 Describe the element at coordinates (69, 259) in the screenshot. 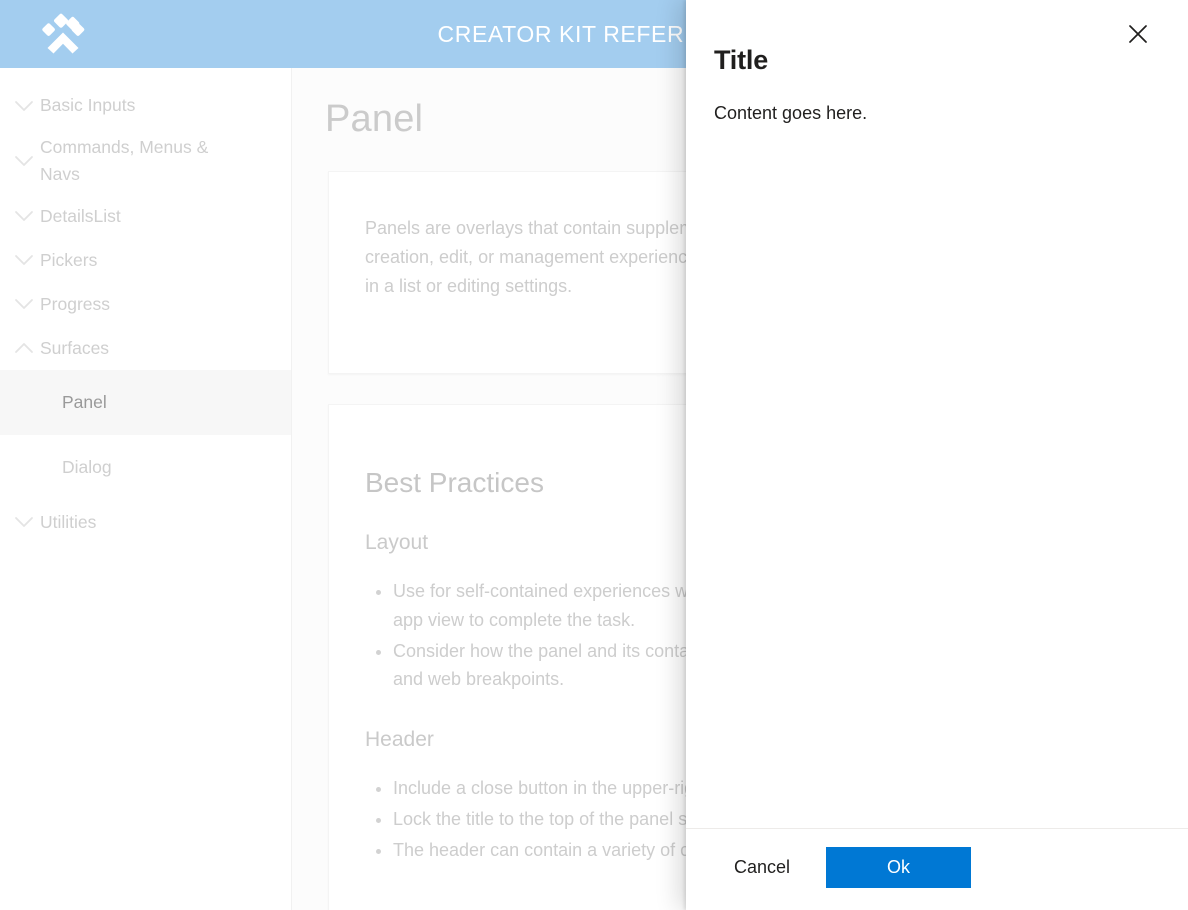

I see `sidebar-item-label: Pickers` at that location.